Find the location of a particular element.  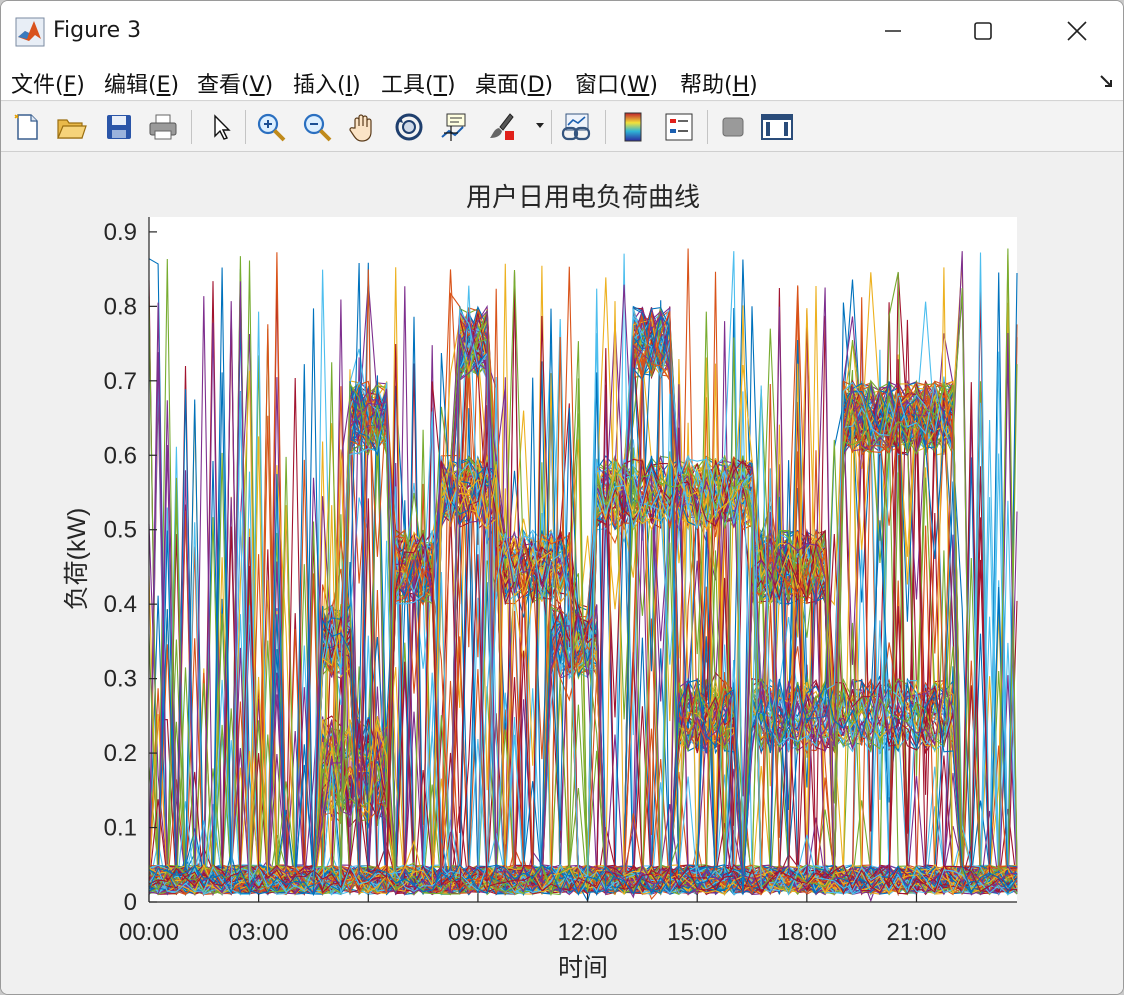

maximize-icon is located at coordinates (983, 31).